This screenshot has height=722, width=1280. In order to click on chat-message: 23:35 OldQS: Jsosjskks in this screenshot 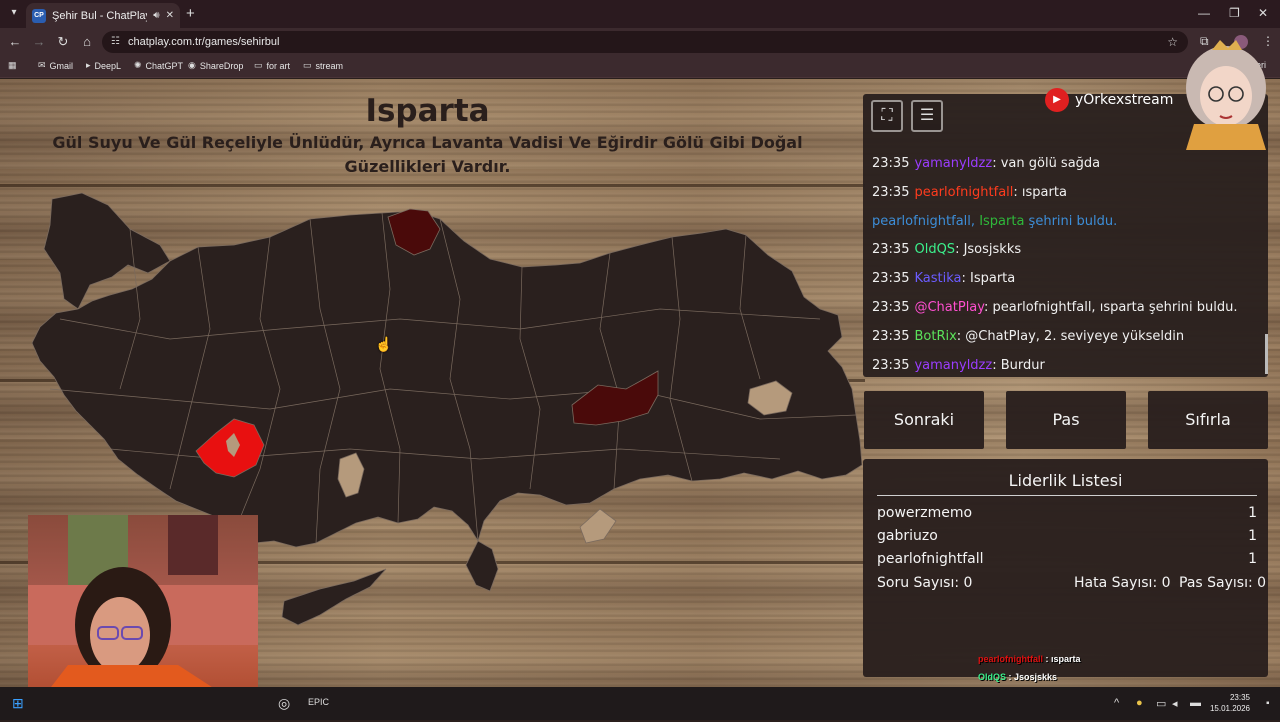, I will do `click(1067, 254)`.